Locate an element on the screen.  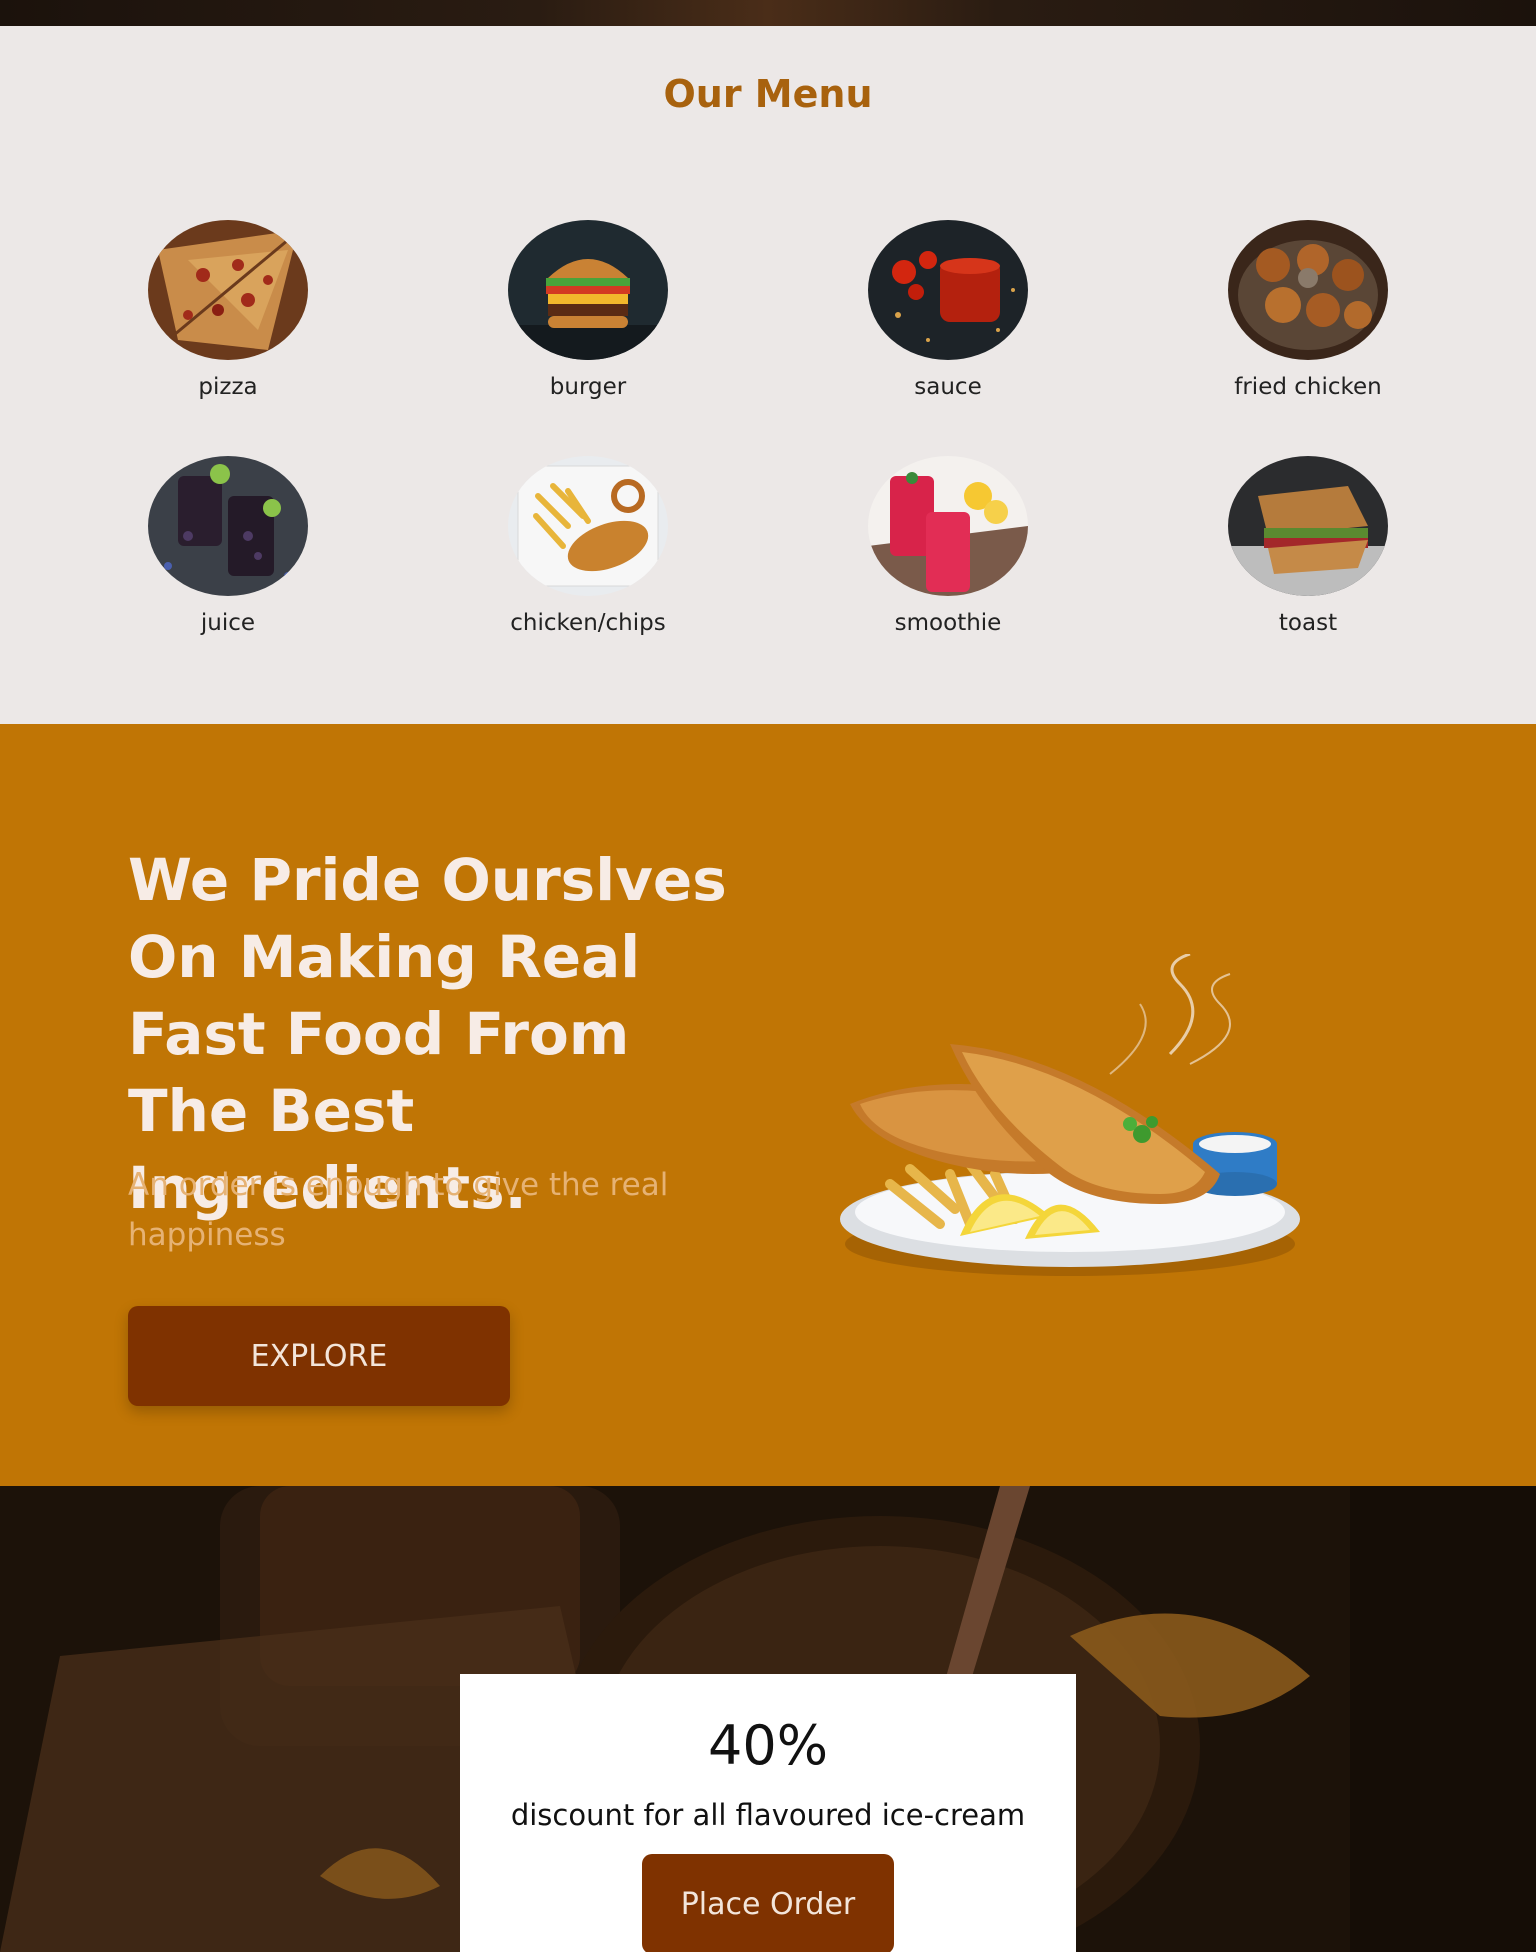
menu-item-pizza: pizza is located at coordinates (228, 310).